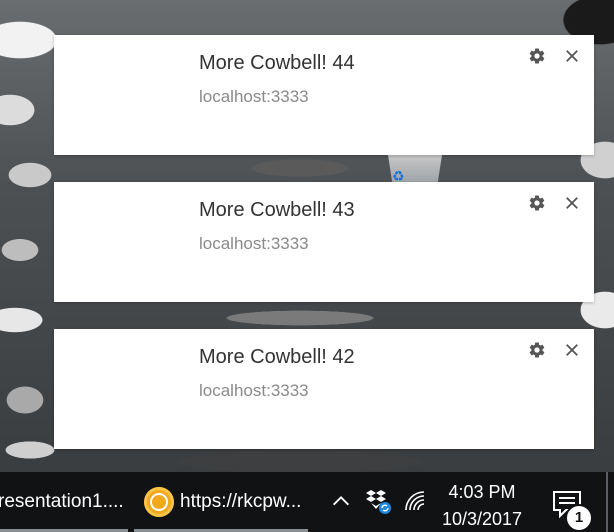 The width and height of the screenshot is (614, 532). Describe the element at coordinates (482, 519) in the screenshot. I see `clock-date: 10/3/2017` at that location.